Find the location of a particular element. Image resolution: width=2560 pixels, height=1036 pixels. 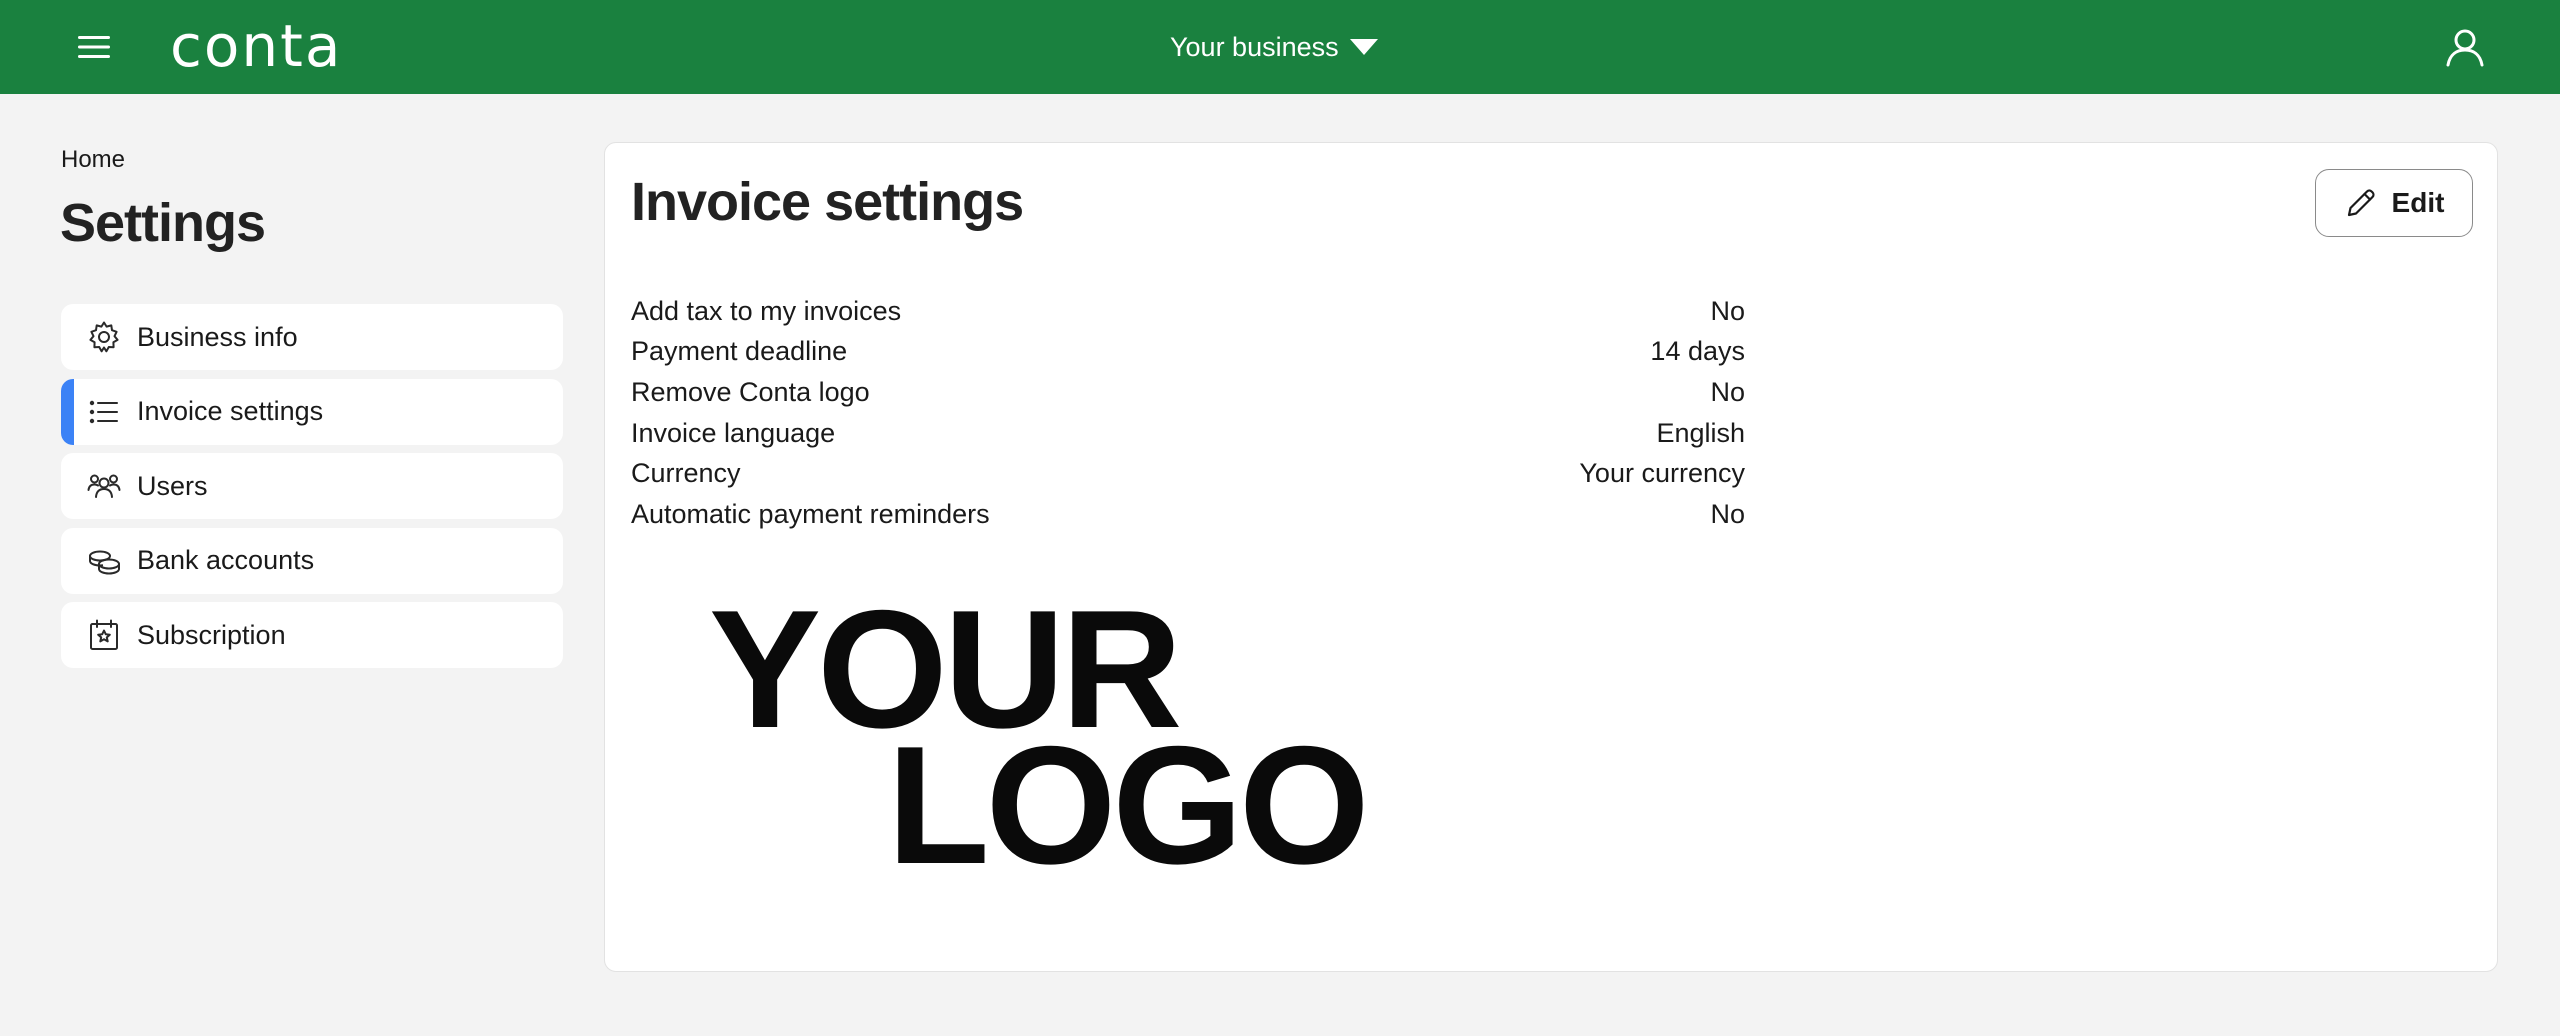

setting-label: Remove Conta logo is located at coordinates (750, 391).